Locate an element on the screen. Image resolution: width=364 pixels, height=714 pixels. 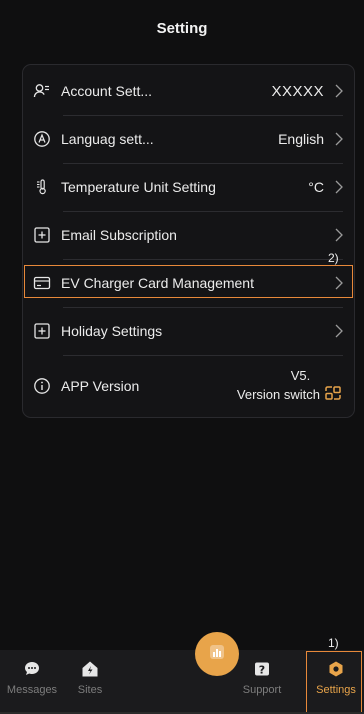
temperature-unit-value: °C is located at coordinates (316, 187).